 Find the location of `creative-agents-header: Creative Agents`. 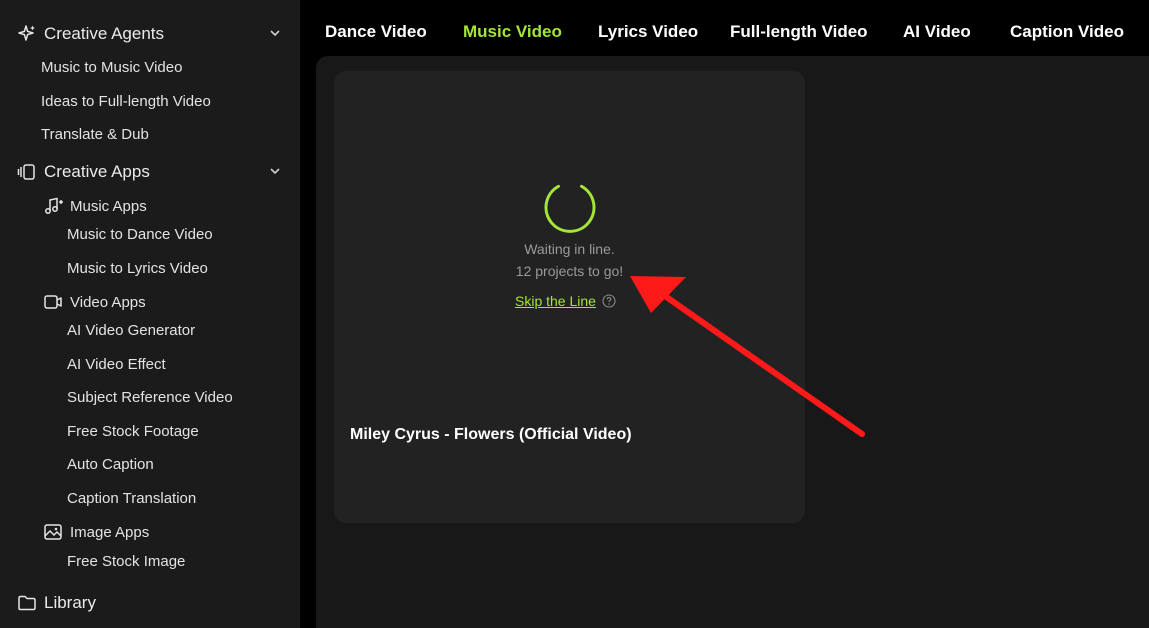

creative-agents-header: Creative Agents is located at coordinates (151, 34).